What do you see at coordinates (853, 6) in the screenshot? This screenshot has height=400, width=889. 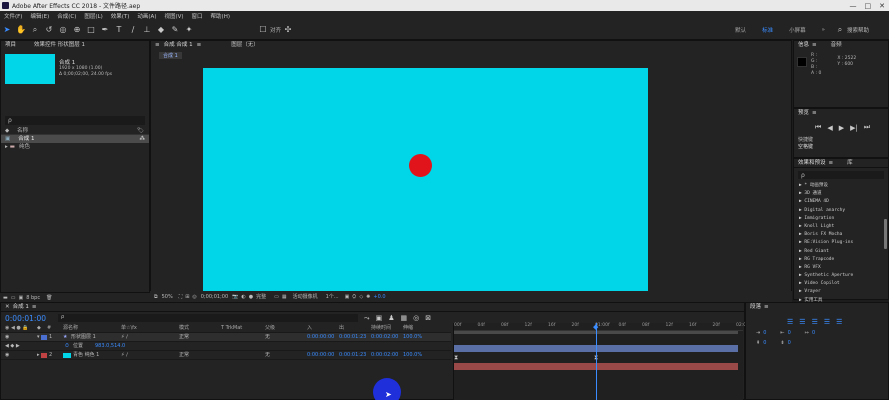 I see `minimize-button: —` at bounding box center [853, 6].